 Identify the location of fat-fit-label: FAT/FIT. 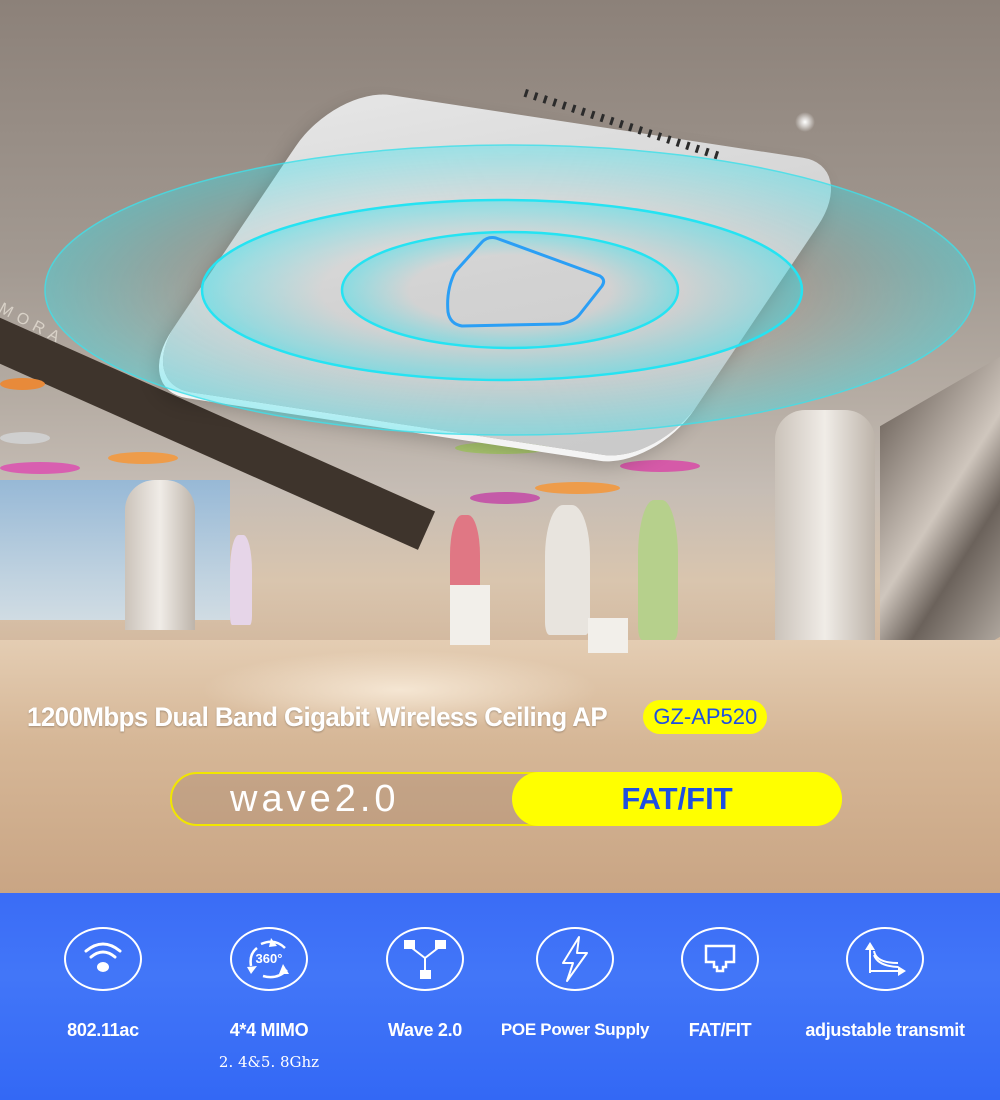
(677, 799).